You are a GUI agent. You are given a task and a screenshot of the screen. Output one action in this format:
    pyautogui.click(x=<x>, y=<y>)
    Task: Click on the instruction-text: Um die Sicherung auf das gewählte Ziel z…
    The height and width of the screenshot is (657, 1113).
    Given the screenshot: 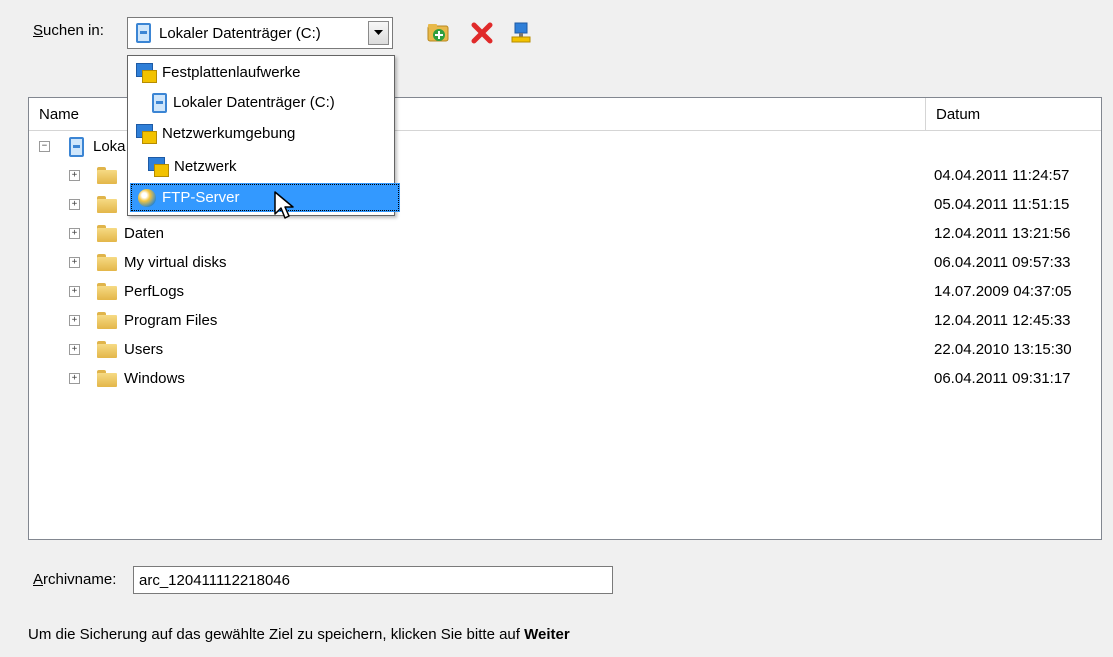 What is the action you would take?
    pyautogui.click(x=299, y=634)
    